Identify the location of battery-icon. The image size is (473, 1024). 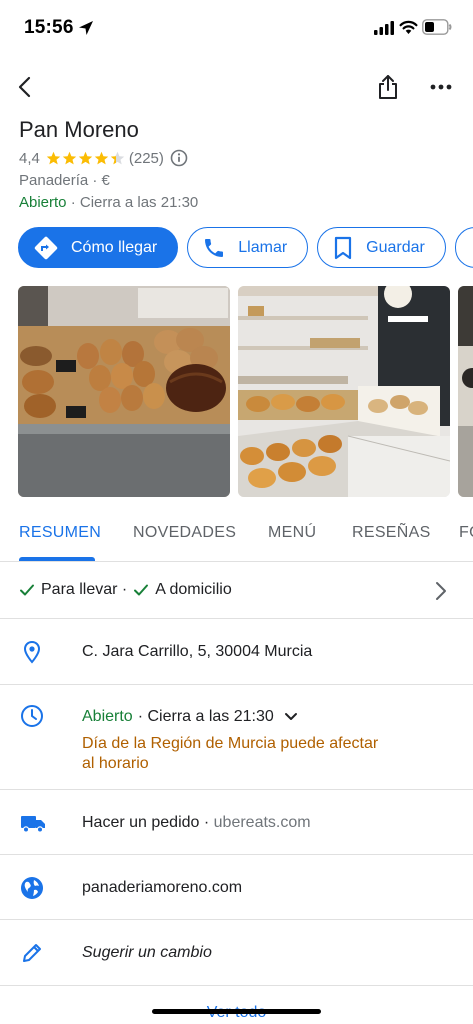
(437, 27).